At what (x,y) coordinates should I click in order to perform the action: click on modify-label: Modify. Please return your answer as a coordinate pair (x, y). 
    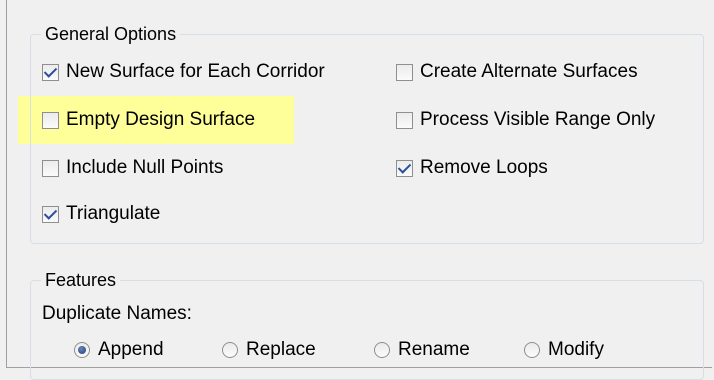
    Looking at the image, I should click on (576, 349).